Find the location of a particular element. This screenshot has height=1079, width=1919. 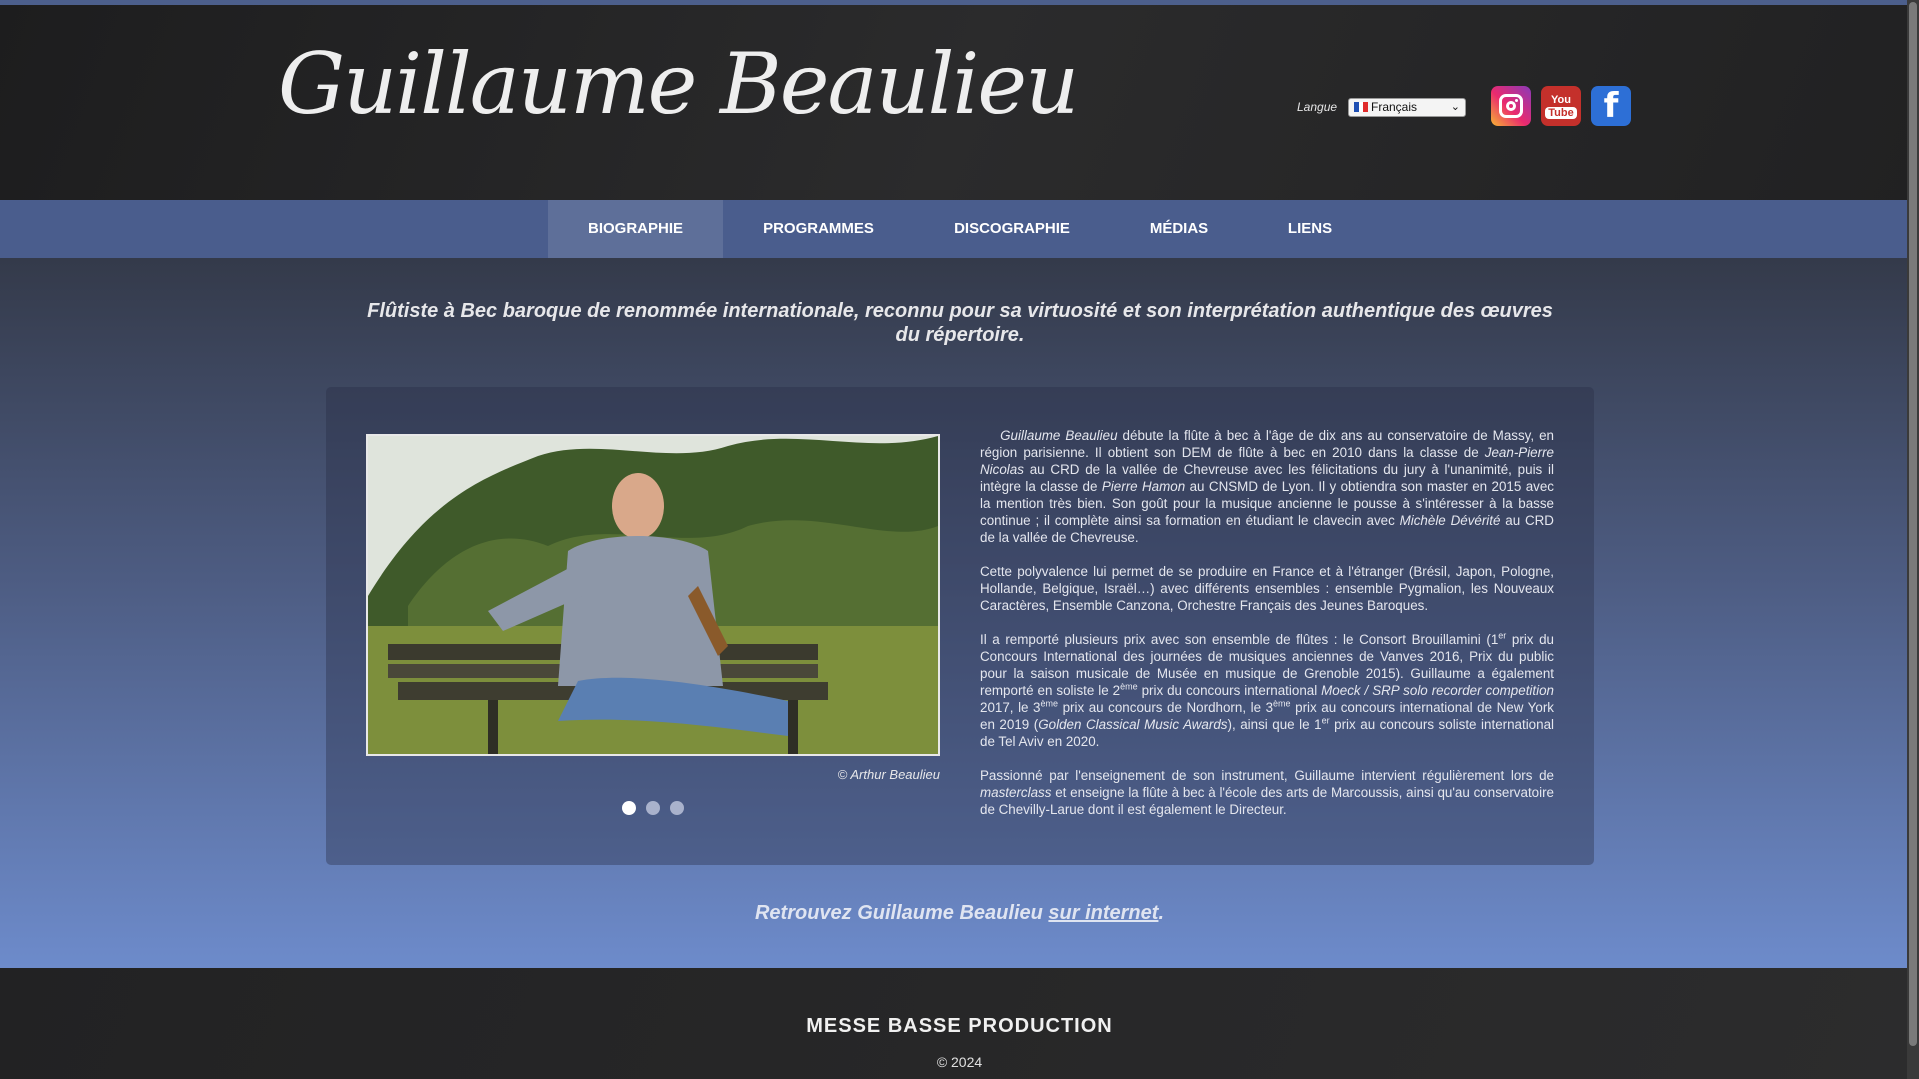

footer-copyright: © 2024 is located at coordinates (959, 1062).